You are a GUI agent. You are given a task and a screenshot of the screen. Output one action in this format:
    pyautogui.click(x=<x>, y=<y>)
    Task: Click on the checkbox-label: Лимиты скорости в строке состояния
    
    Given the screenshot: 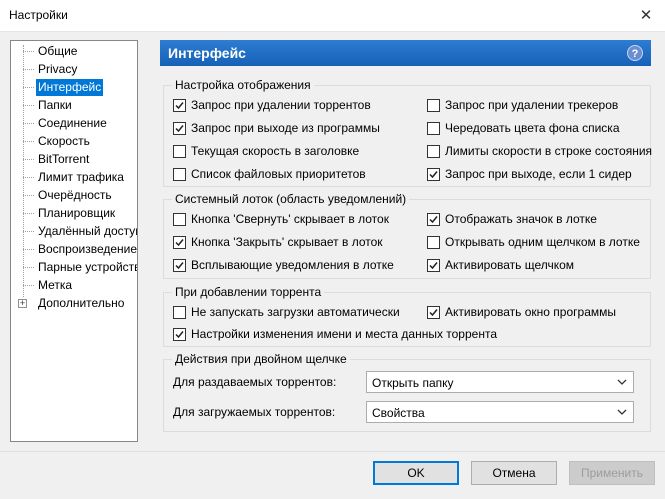 What is the action you would take?
    pyautogui.click(x=549, y=151)
    